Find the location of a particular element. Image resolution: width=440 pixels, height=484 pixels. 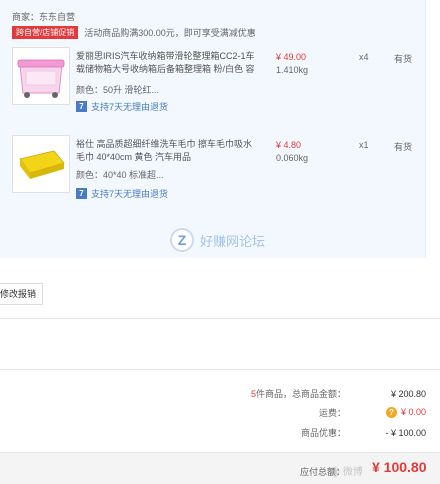

goods-total-label: 5件商品，总商品金额： is located at coordinates (281, 393).